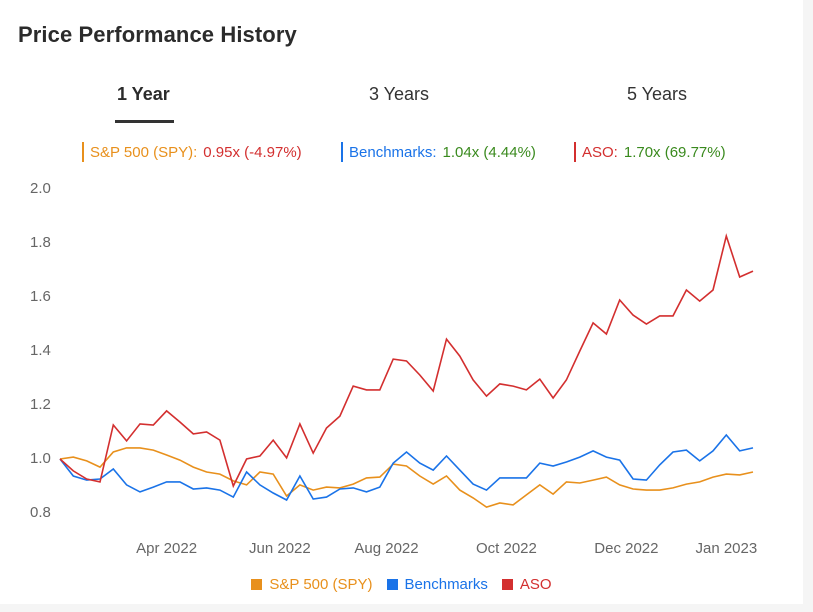  I want to click on legend-label-spy: S&P 500 (SPY), so click(321, 584).